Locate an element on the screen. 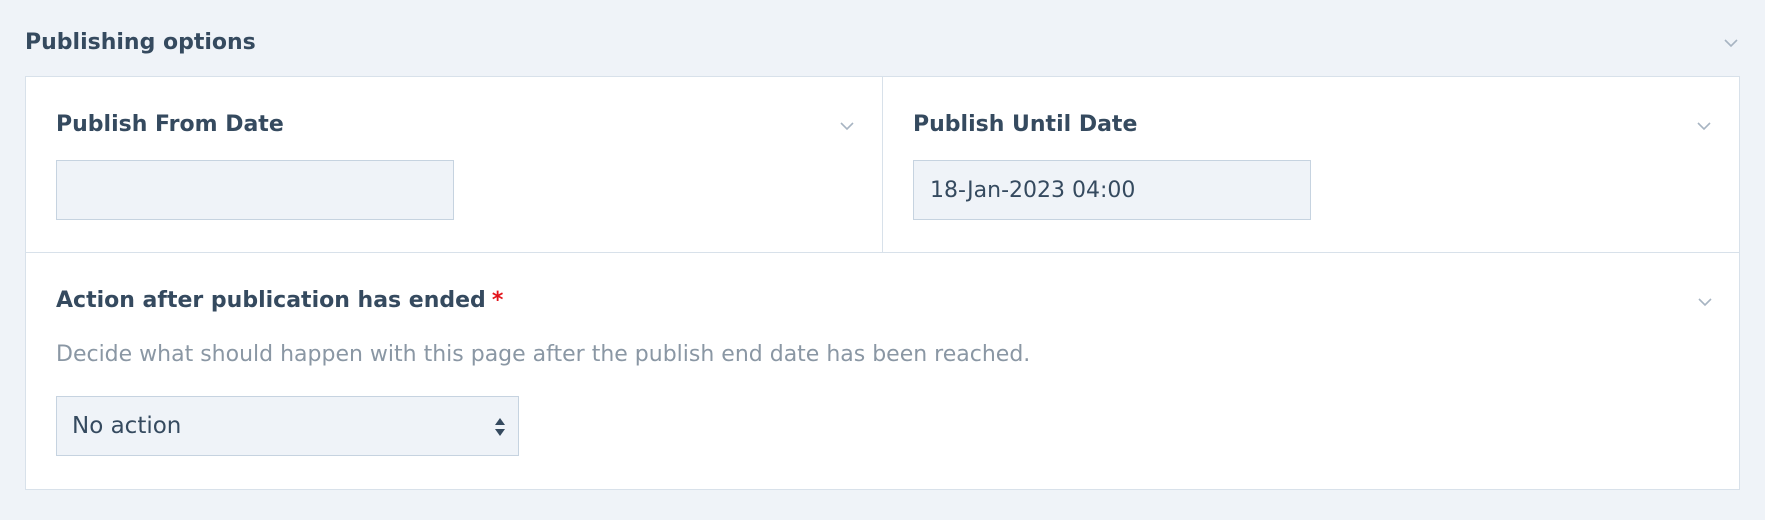  action-after-label-text: Action after publication has ended is located at coordinates (271, 300).